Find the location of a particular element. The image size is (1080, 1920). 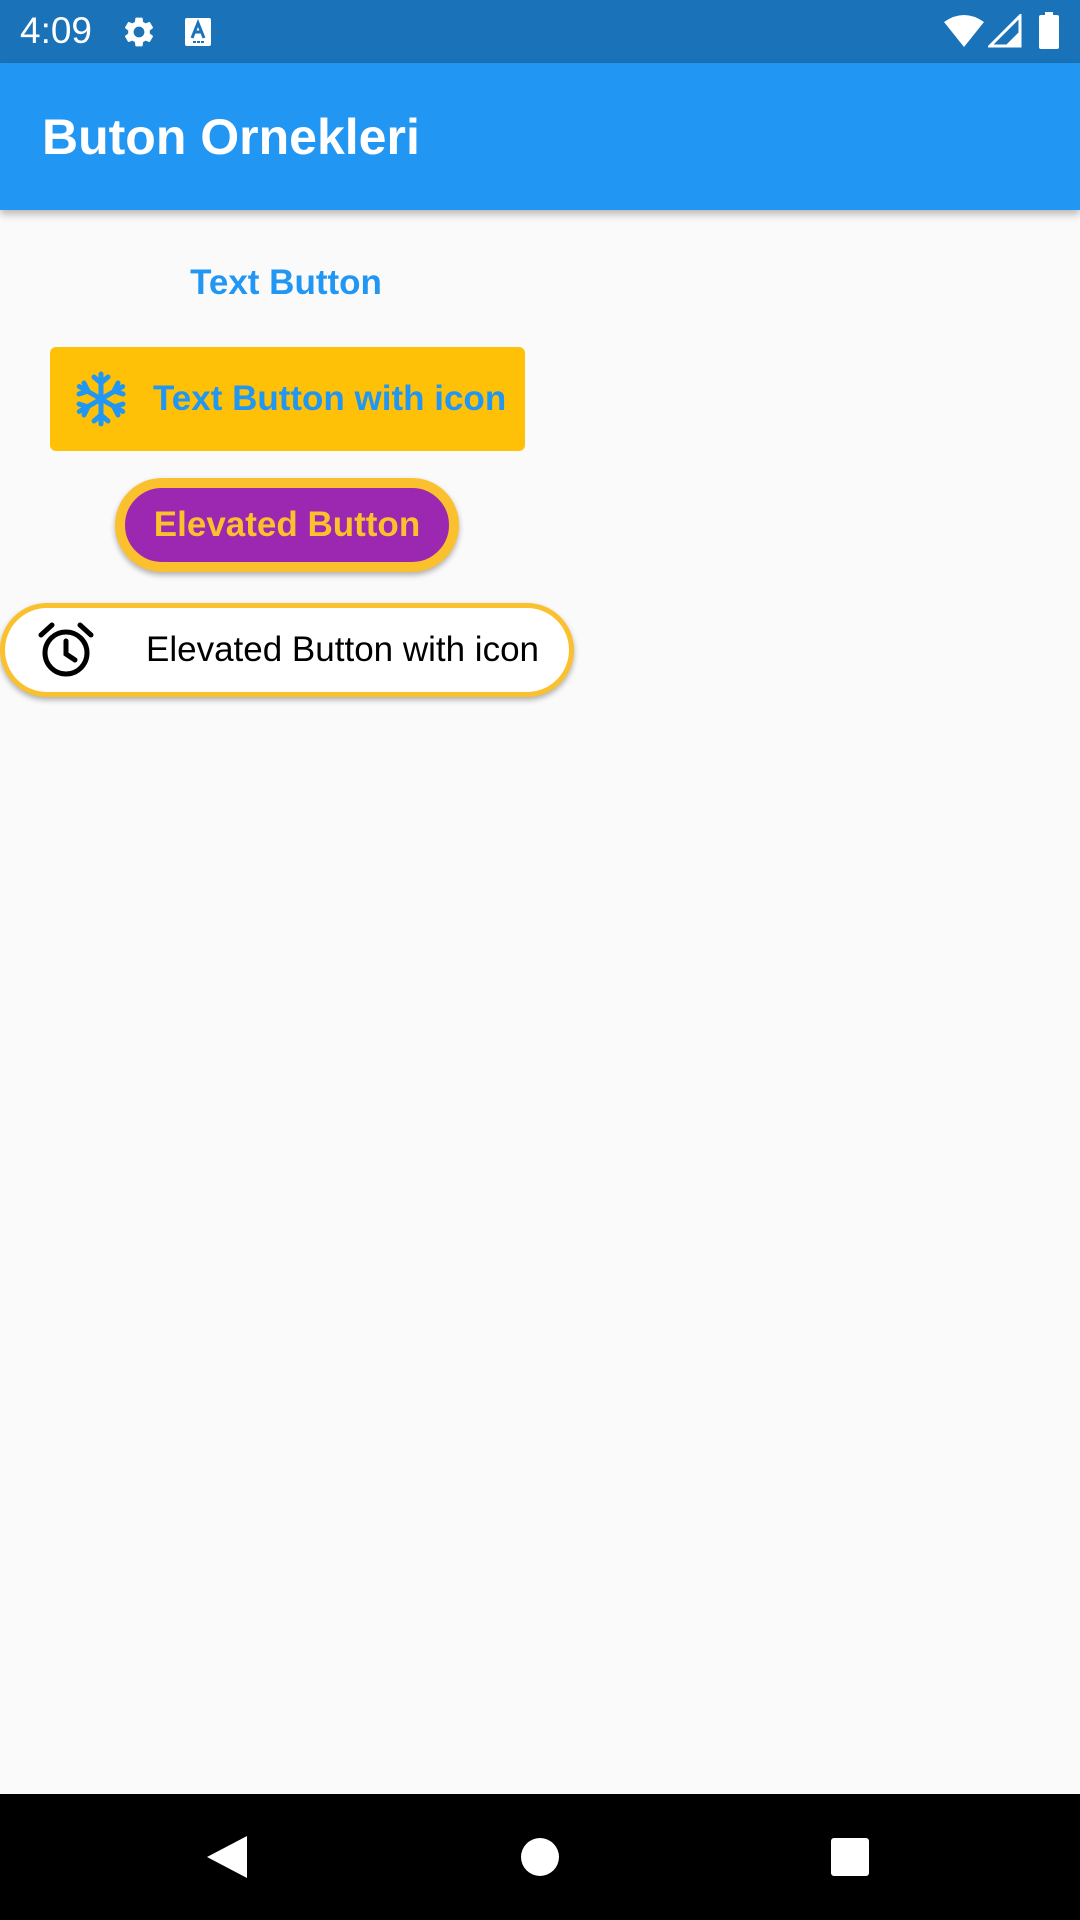

elevated-button-with-icon: Elevated Button with icon is located at coordinates (287, 650).